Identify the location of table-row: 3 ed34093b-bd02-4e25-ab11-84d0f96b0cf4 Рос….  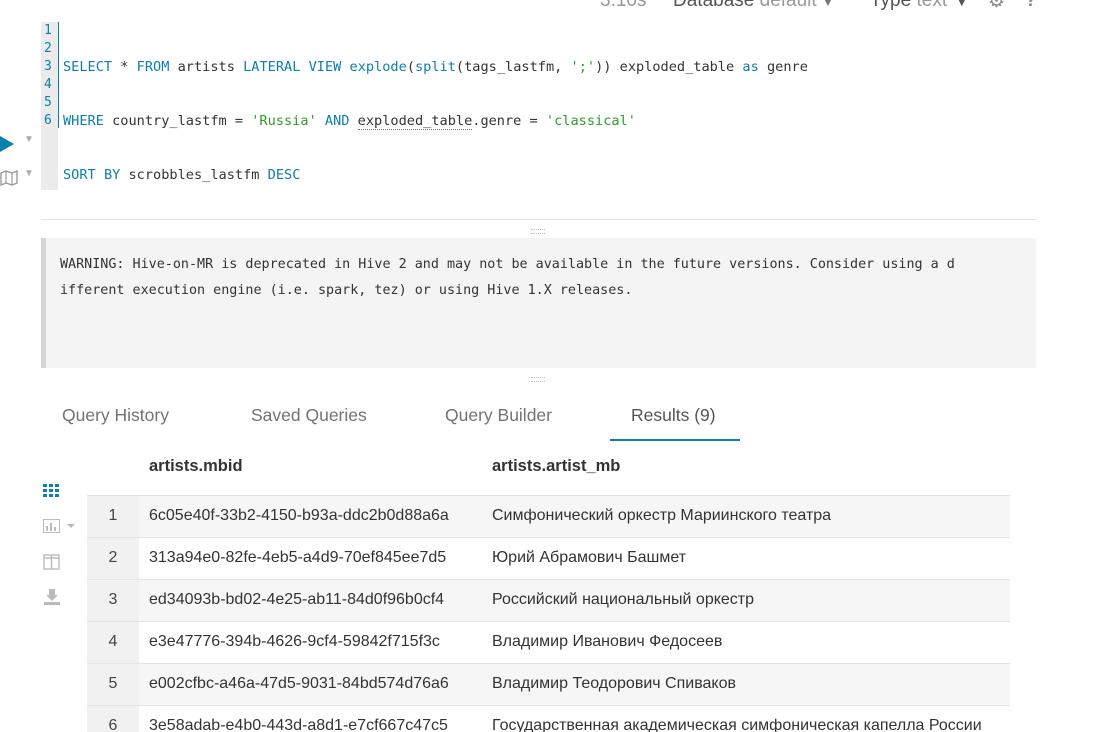
(548, 600).